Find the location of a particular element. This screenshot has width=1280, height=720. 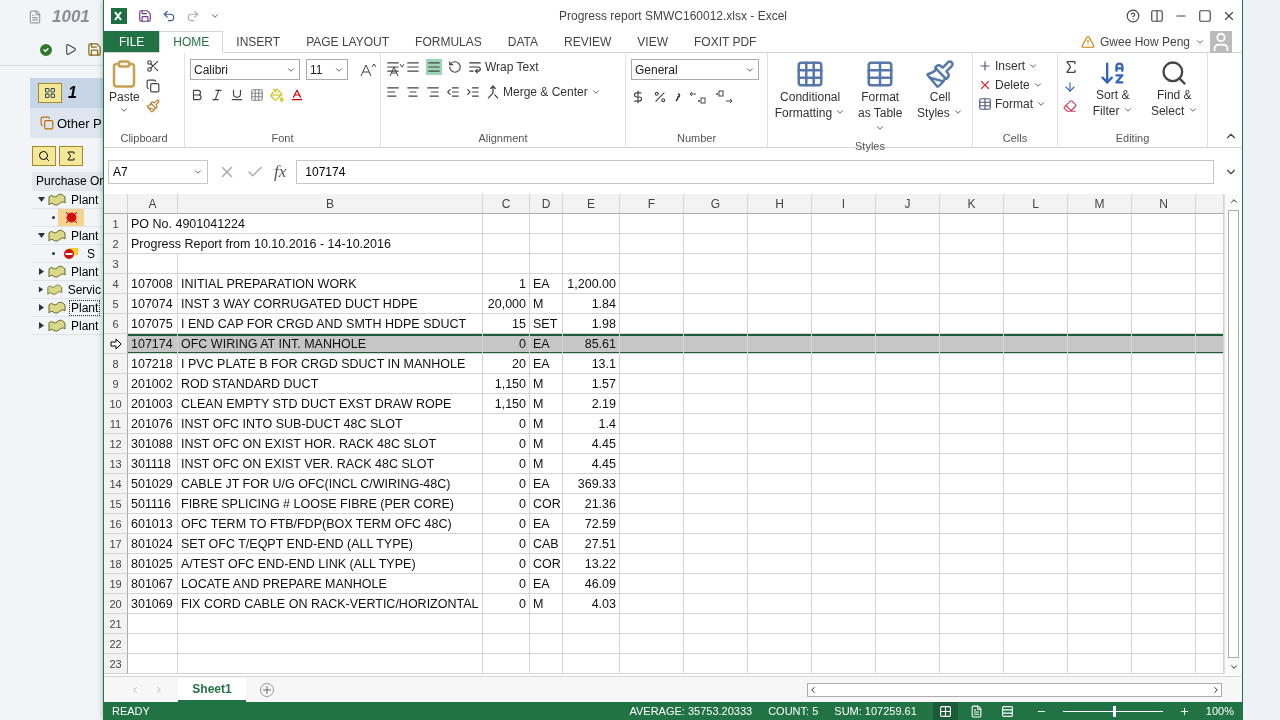

ribbon-tab: REVIEW is located at coordinates (588, 41).